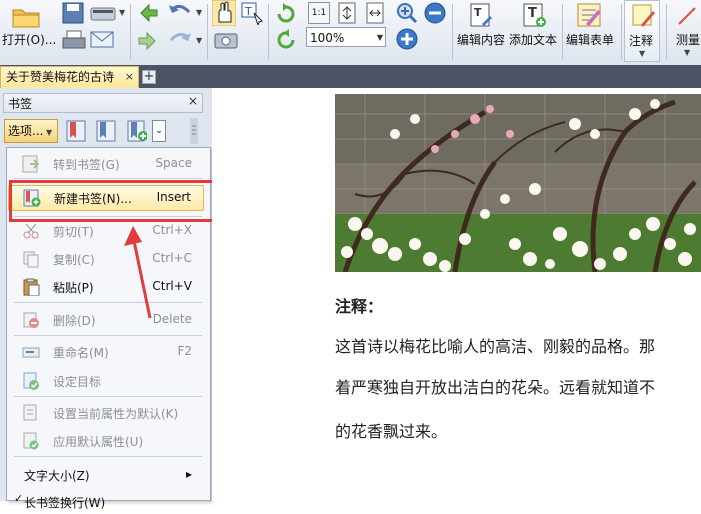 The image size is (701, 514). I want to click on measure-button: 测量 ▼, so click(685, 31).